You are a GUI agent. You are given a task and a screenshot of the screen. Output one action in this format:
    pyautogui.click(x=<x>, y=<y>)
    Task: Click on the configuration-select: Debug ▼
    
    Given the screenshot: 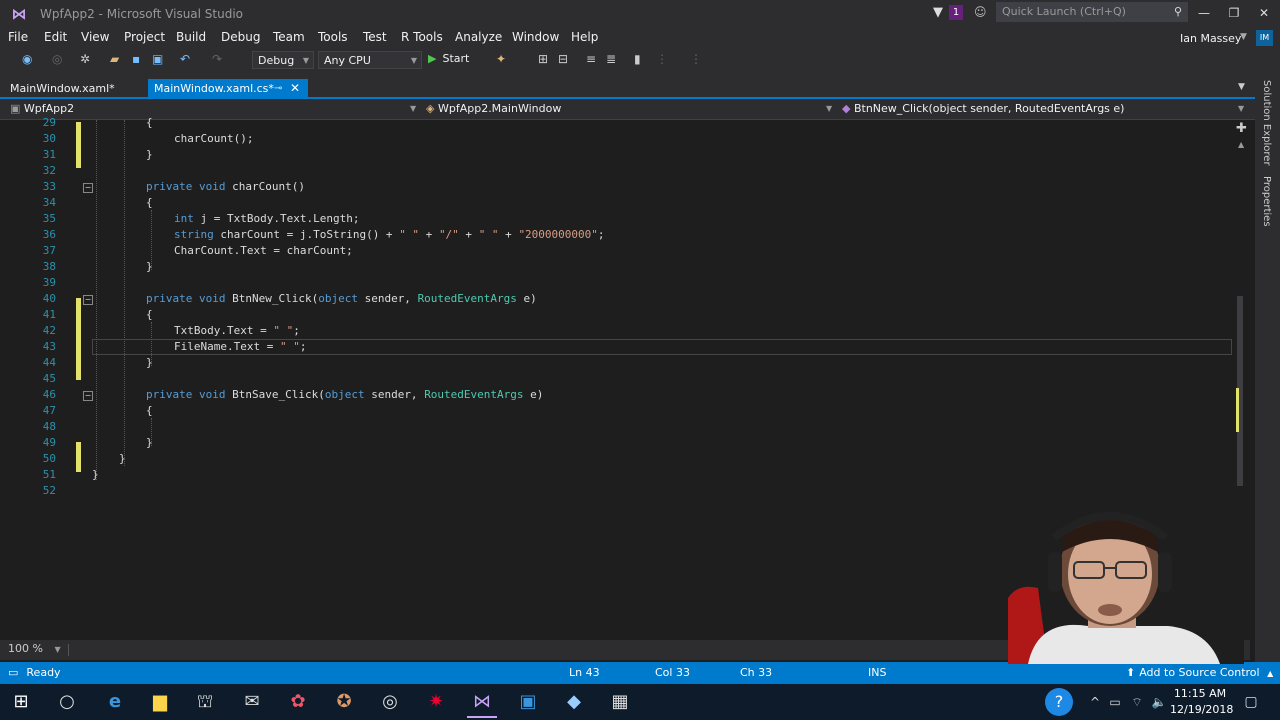 What is the action you would take?
    pyautogui.click(x=283, y=60)
    